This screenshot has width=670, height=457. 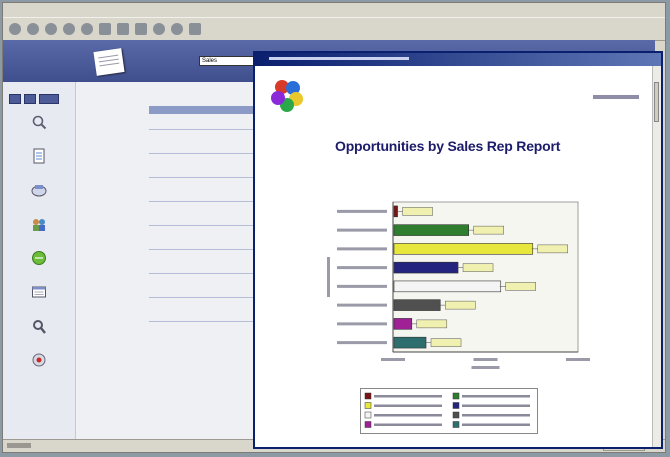 I want to click on stop-icon, so click(x=51, y=29).